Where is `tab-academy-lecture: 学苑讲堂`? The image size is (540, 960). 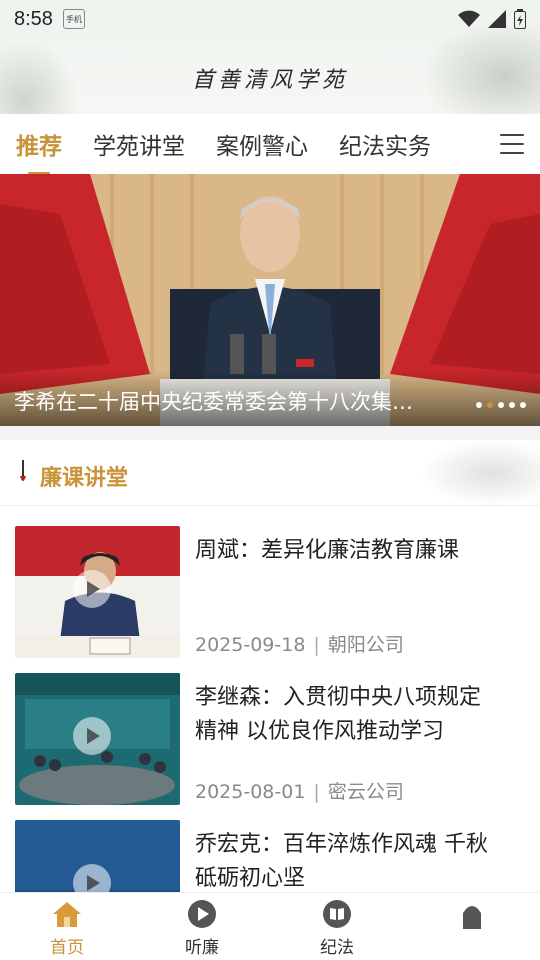
tab-academy-lecture: 学苑讲堂 is located at coordinates (139, 144).